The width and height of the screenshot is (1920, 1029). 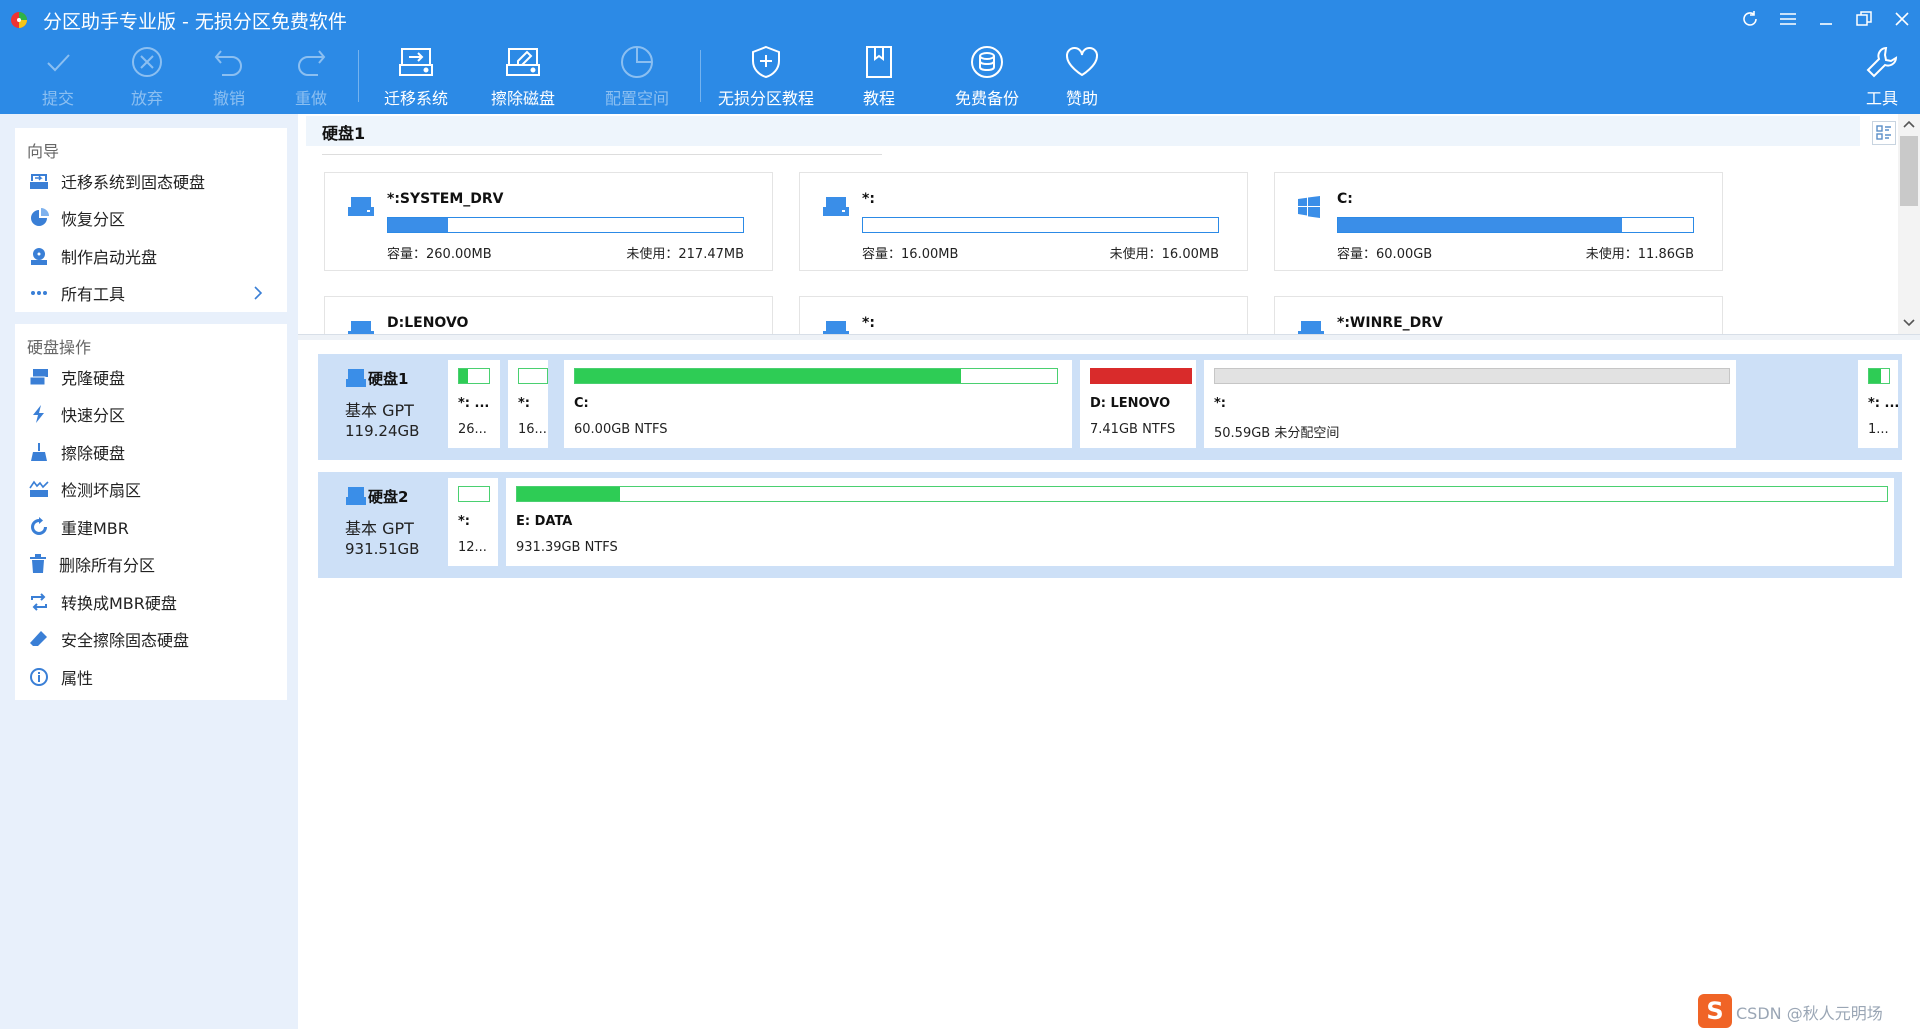 What do you see at coordinates (459, 254) in the screenshot?
I see `capacity-value: 260.00MB` at bounding box center [459, 254].